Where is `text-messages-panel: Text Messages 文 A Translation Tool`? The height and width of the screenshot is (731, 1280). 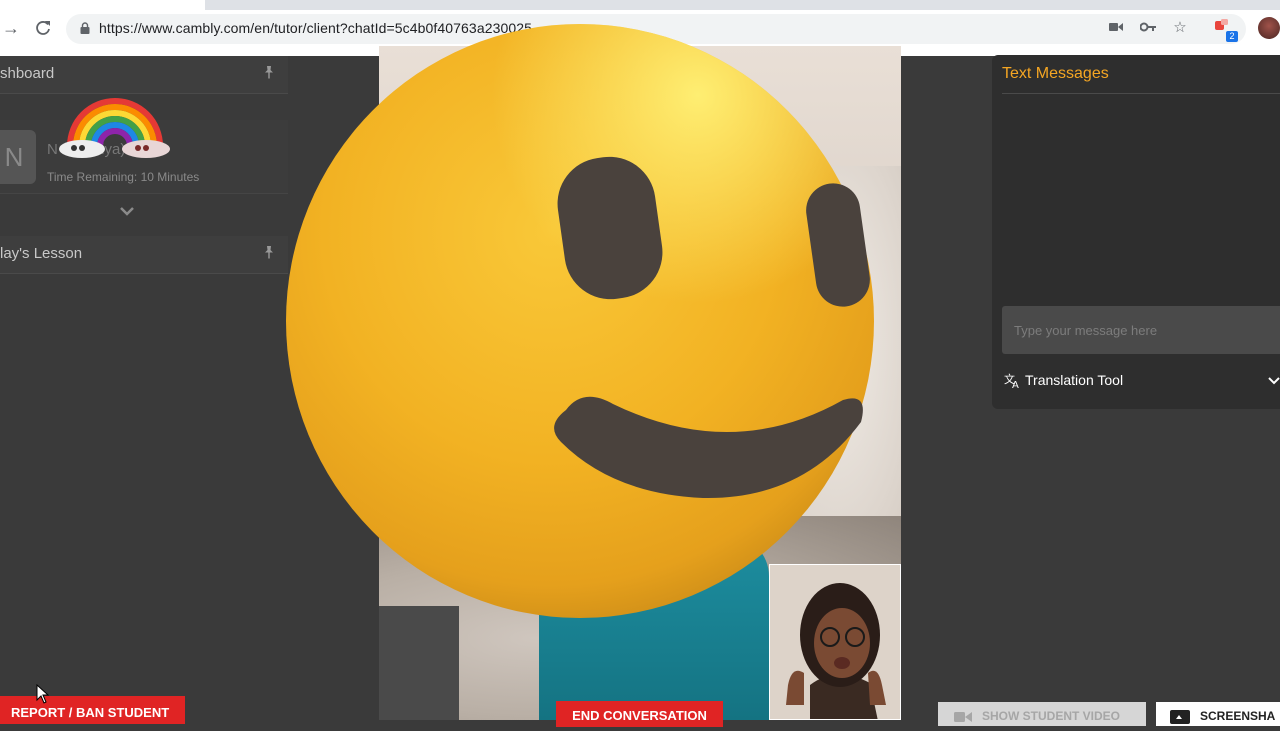
text-messages-panel: Text Messages 文 A Translation Tool is located at coordinates (1136, 232).